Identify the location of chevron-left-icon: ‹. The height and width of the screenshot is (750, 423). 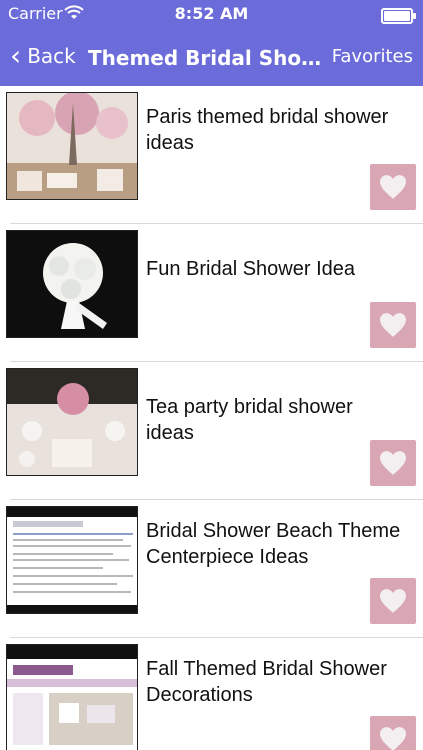
(16, 55).